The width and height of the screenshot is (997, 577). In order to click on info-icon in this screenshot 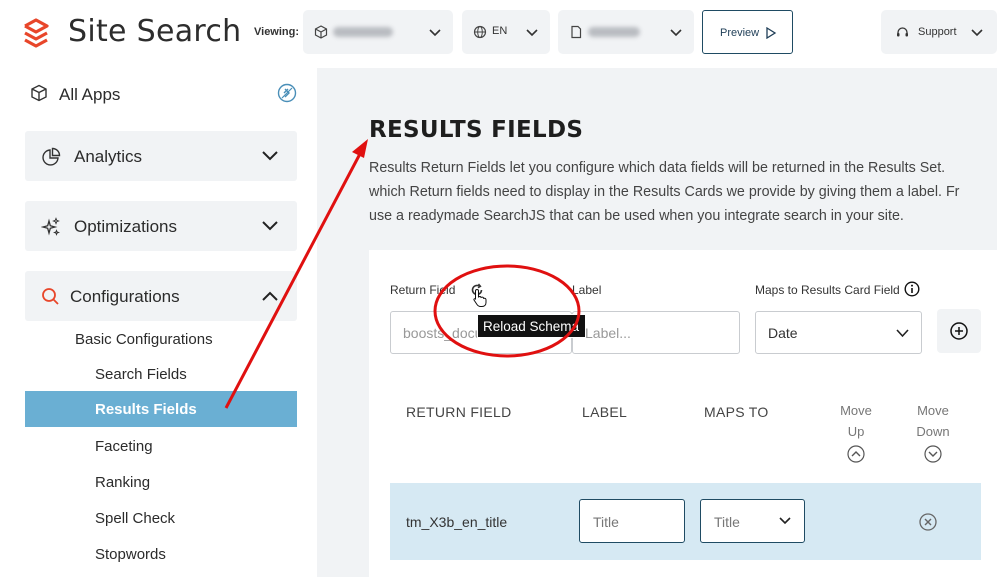, I will do `click(912, 289)`.